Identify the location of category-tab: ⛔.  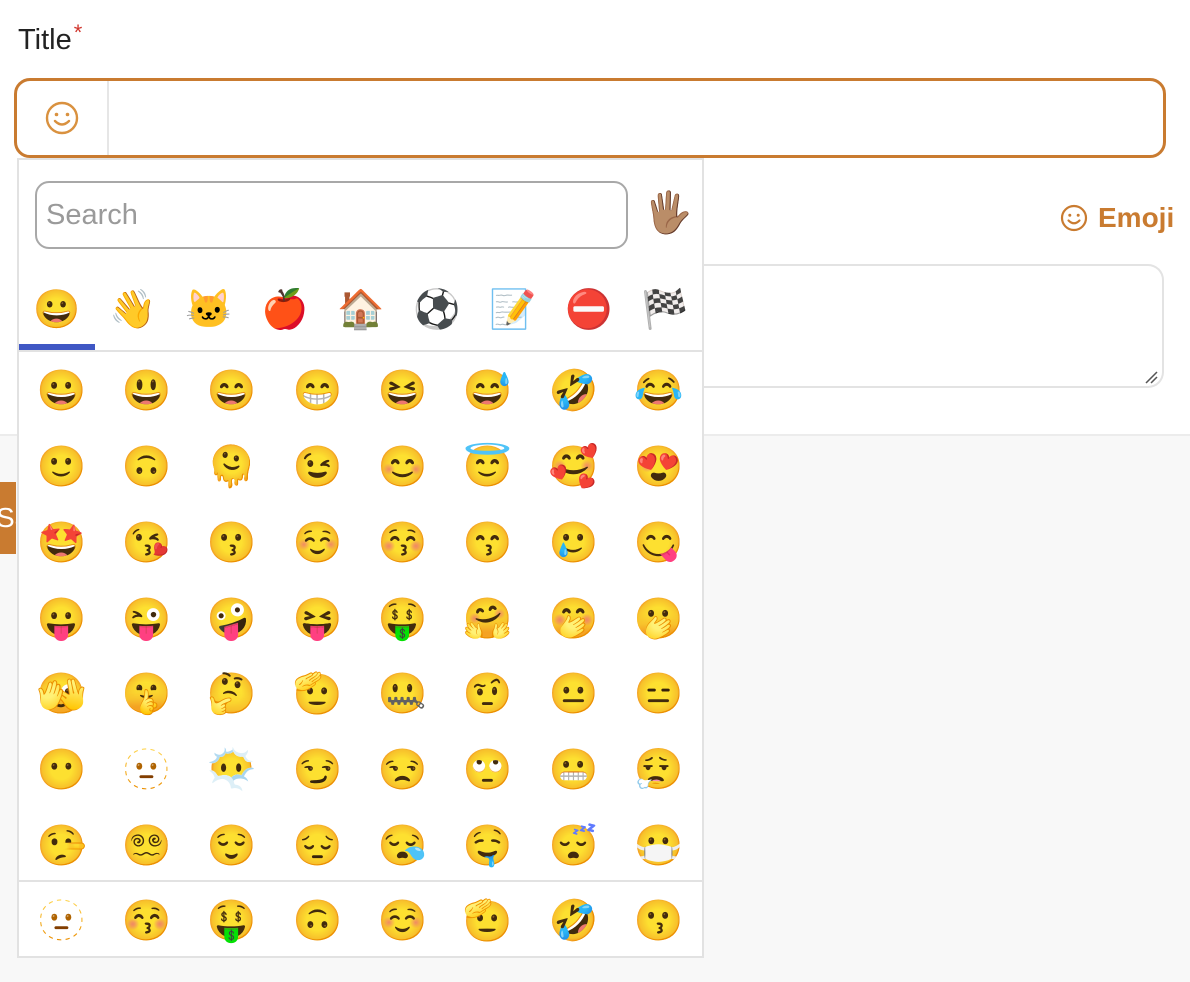
(589, 310).